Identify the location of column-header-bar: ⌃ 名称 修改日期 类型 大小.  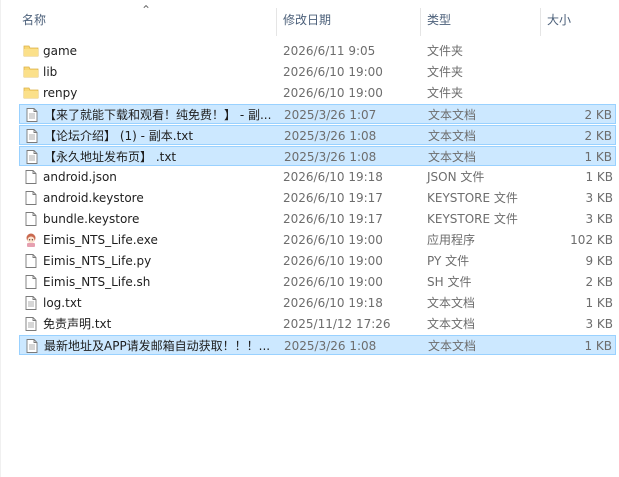
(309, 19).